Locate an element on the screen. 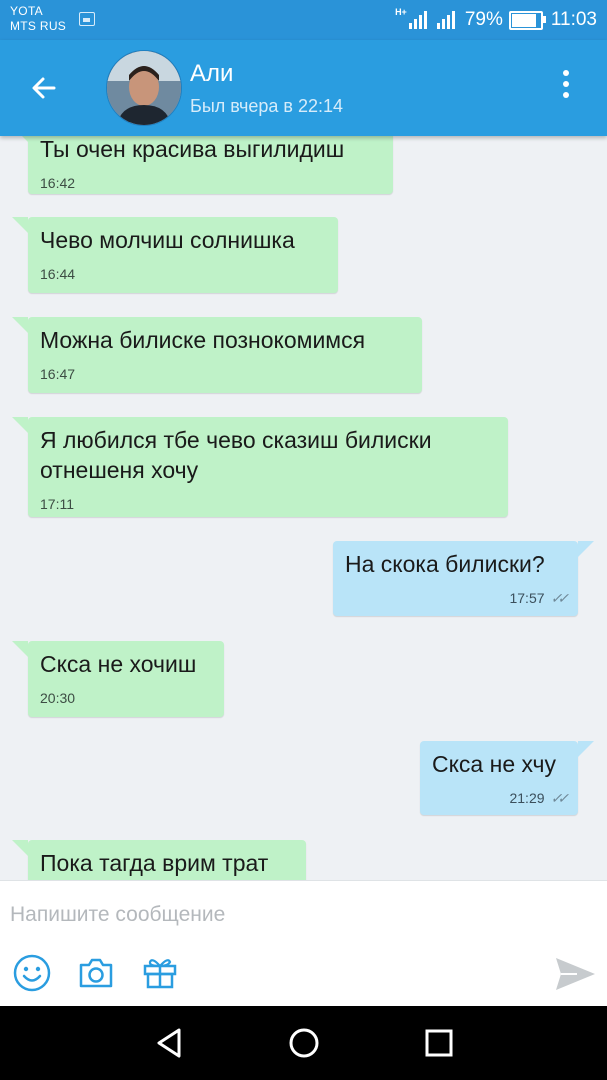 This screenshot has width=607, height=1080. carrier-info: YOTA MTS RUS is located at coordinates (38, 19).